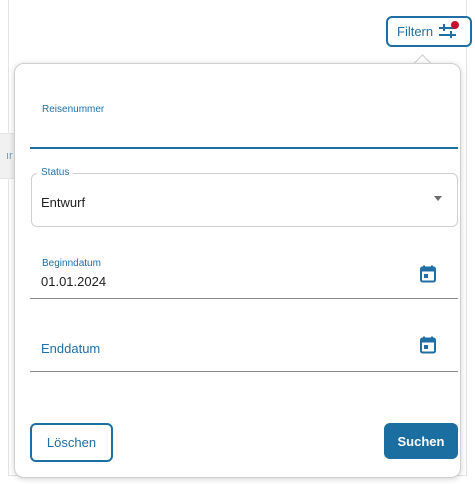 The height and width of the screenshot is (484, 475). What do you see at coordinates (244, 351) in the screenshot?
I see `enddatum-field: Enddatum` at bounding box center [244, 351].